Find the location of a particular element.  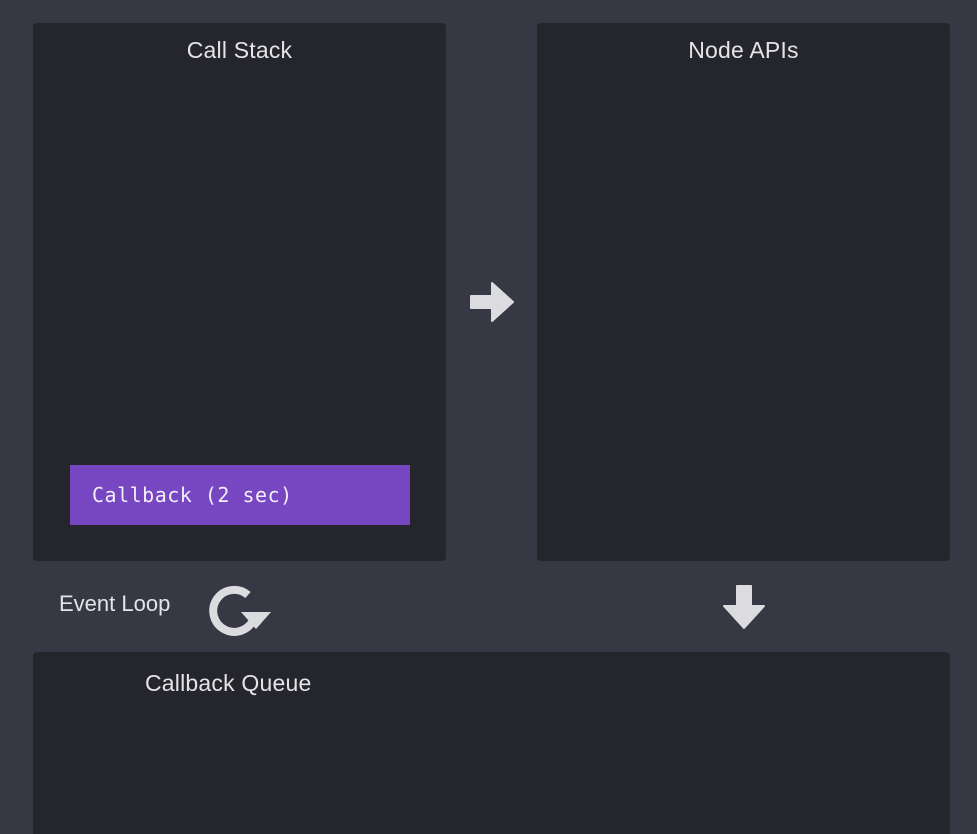

arrow-right-icon is located at coordinates (492, 302).